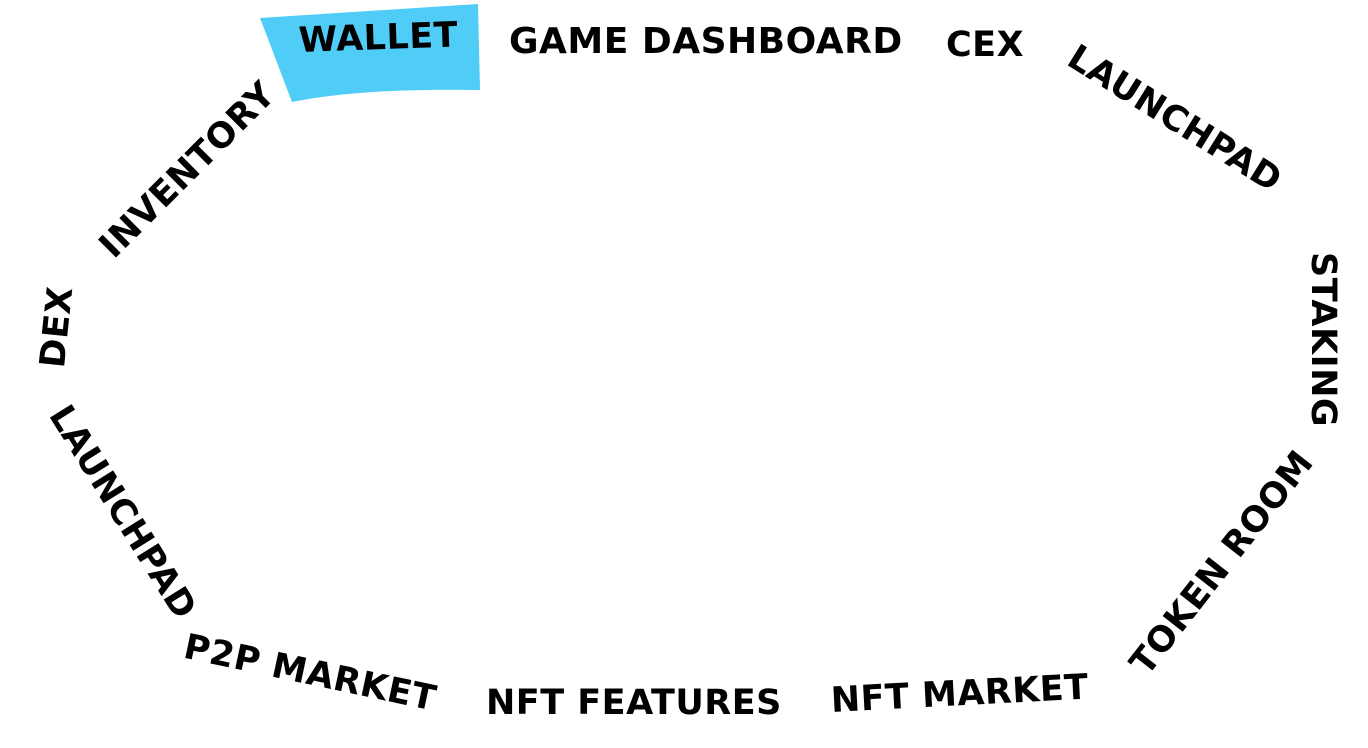  I want to click on nav-item-staking: STAKING, so click(1323, 340).